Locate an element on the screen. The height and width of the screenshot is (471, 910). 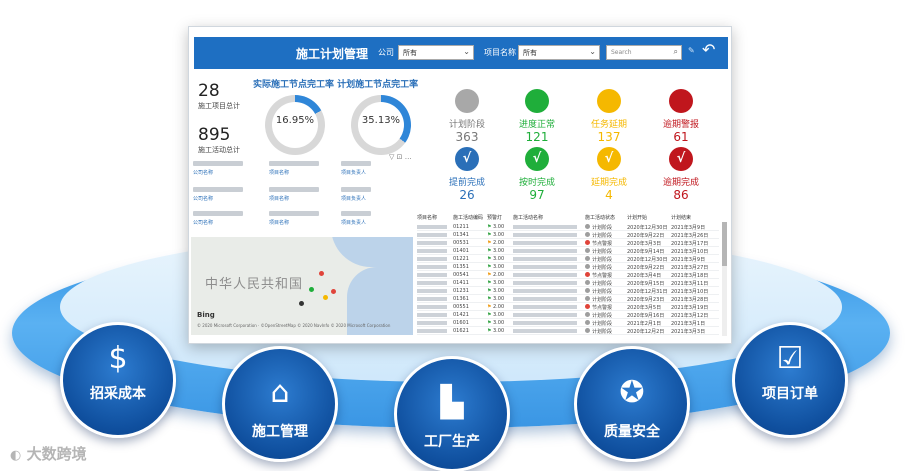
plan-start: 2020年3月3日 is located at coordinates (644, 244).